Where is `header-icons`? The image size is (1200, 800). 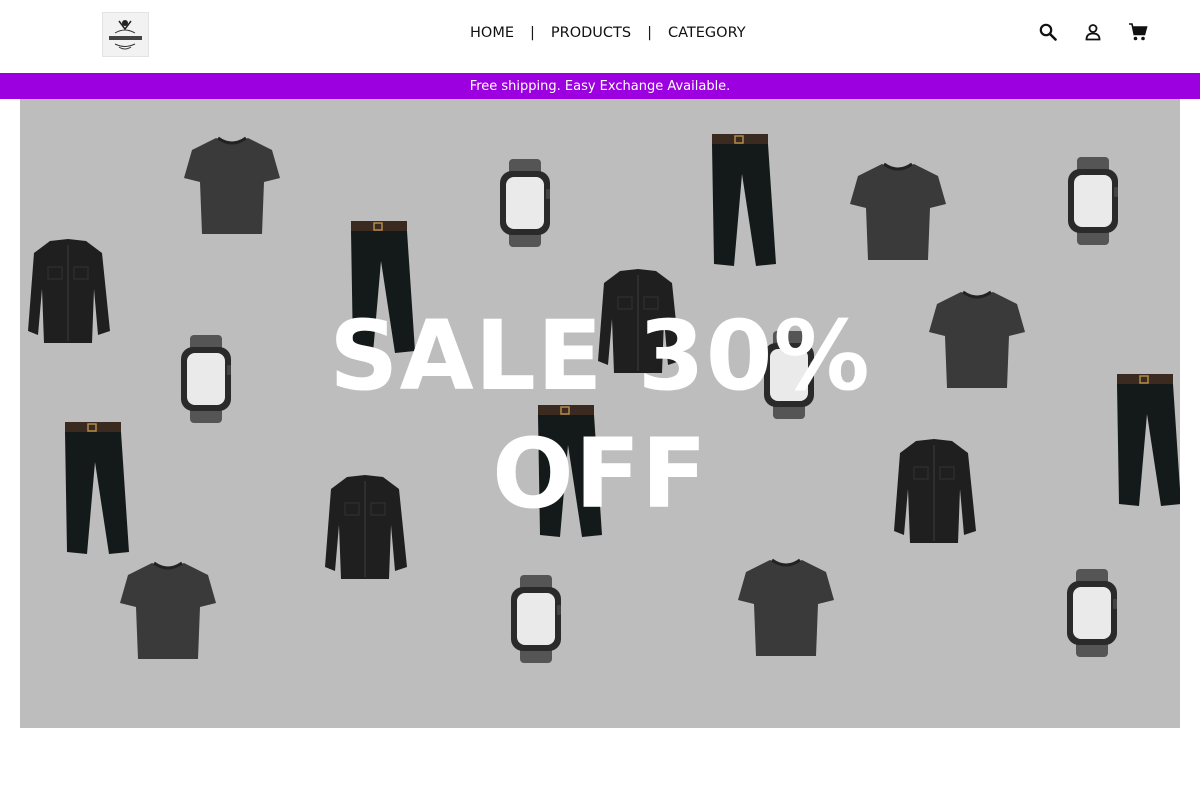
header-icons is located at coordinates (1093, 32).